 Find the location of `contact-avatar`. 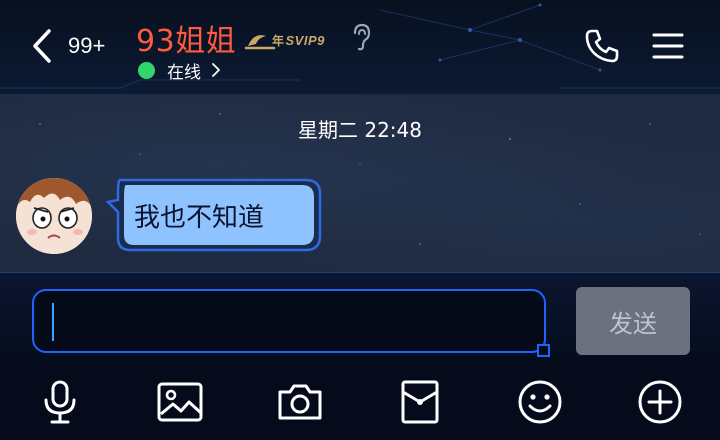

contact-avatar is located at coordinates (54, 216).